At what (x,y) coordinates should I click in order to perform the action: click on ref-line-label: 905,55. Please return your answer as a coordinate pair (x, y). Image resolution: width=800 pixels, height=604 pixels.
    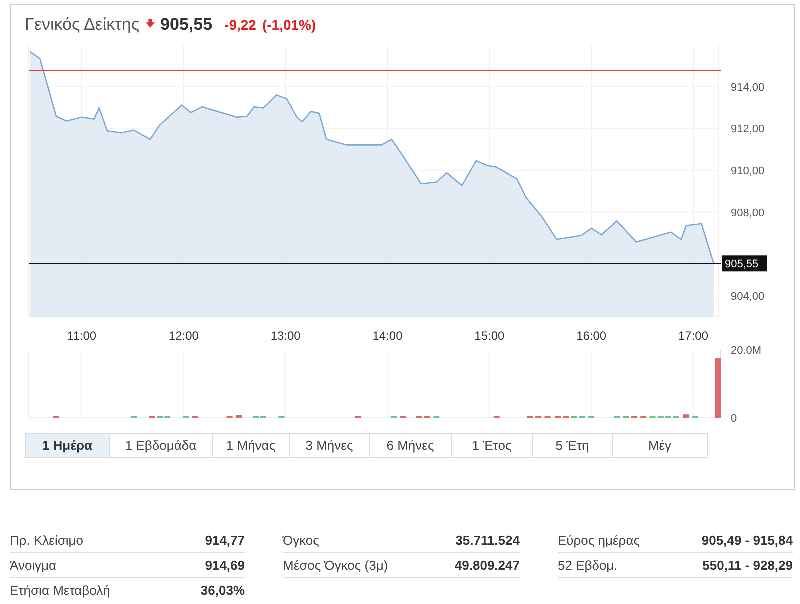
    Looking at the image, I should click on (742, 264).